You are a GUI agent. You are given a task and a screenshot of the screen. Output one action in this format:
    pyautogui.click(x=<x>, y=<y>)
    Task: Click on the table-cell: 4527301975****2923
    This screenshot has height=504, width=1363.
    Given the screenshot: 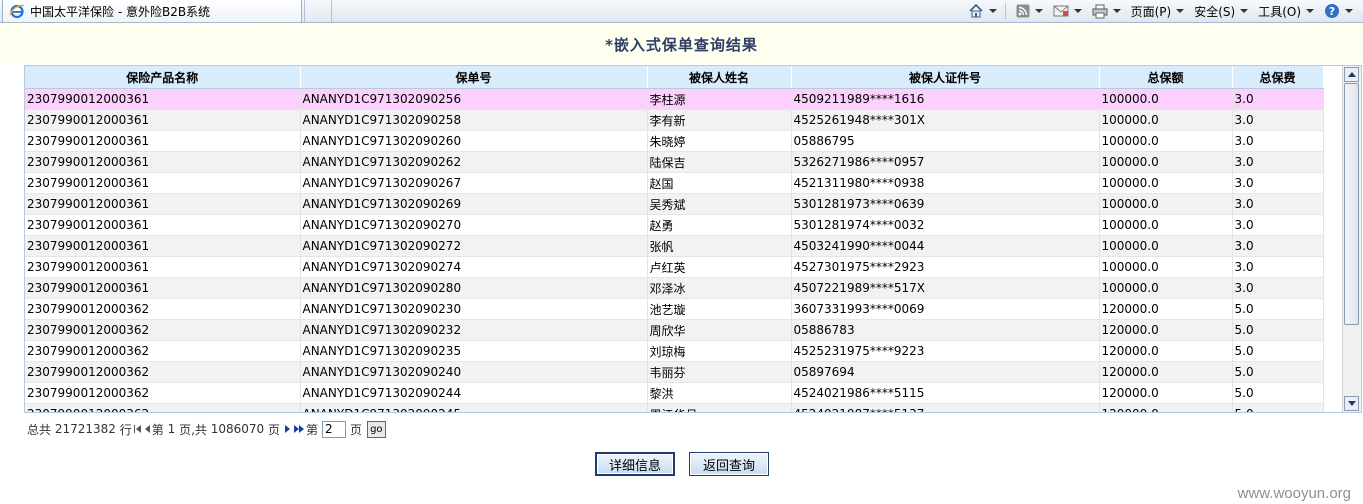 What is the action you would take?
    pyautogui.click(x=945, y=267)
    